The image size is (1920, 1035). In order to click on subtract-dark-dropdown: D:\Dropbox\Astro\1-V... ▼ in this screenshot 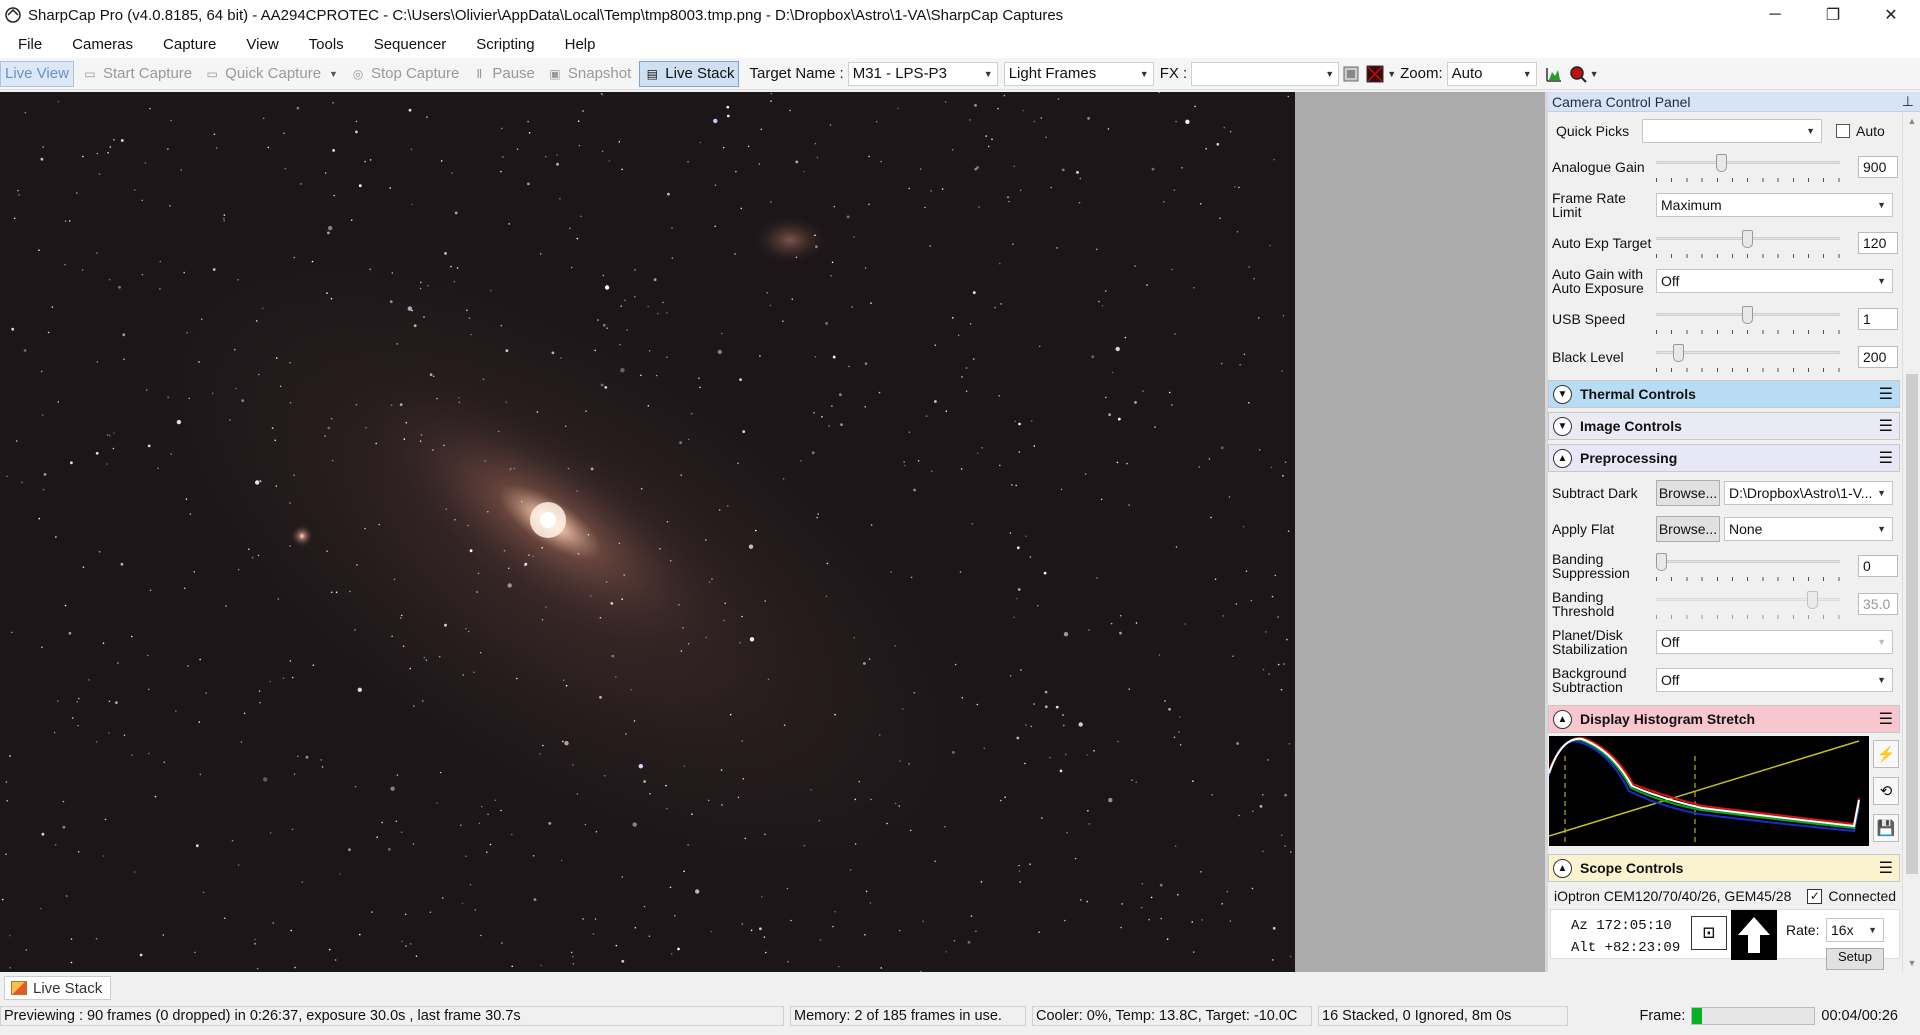, I will do `click(1808, 493)`.